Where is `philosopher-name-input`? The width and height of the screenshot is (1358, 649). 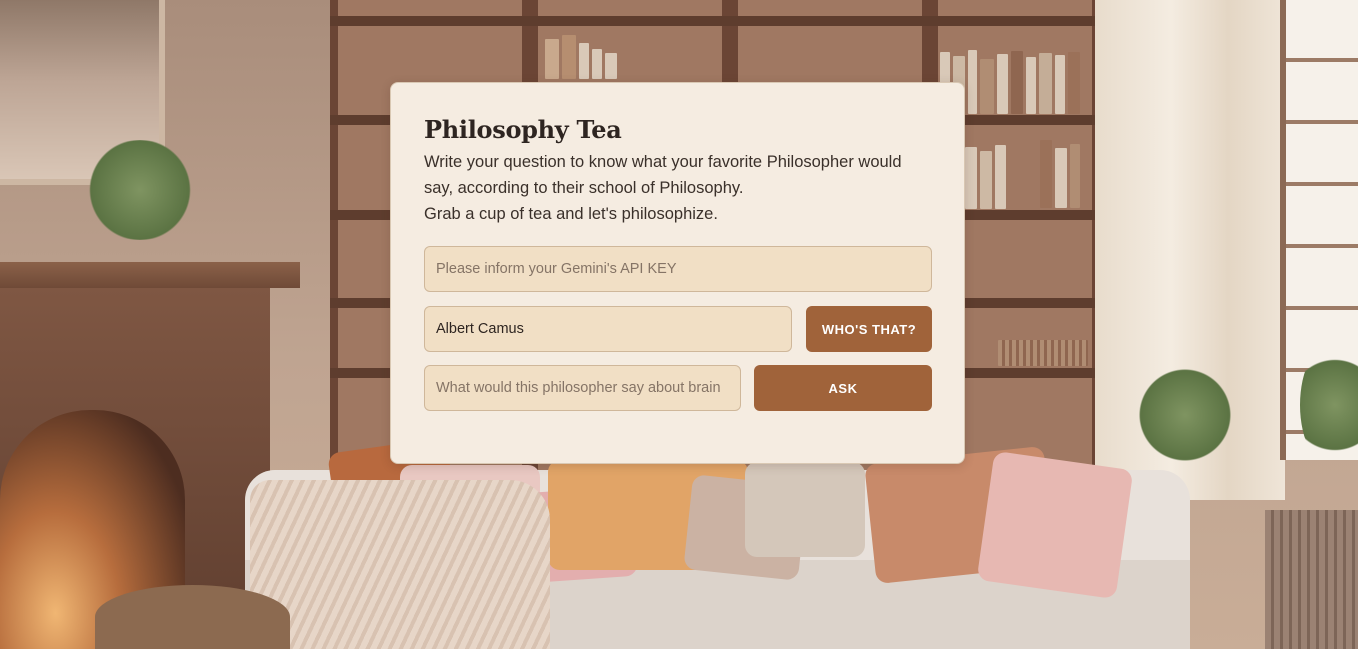
philosopher-name-input is located at coordinates (608, 329).